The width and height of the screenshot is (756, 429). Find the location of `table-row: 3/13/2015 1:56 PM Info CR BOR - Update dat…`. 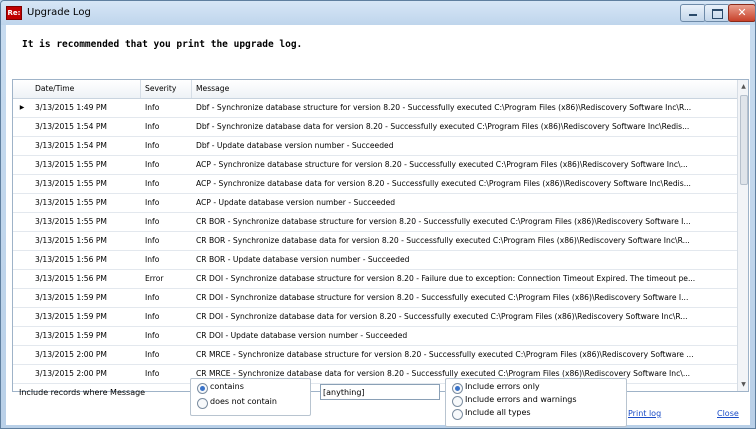

table-row: 3/13/2015 1:56 PM Info CR BOR - Update dat… is located at coordinates (375, 260).